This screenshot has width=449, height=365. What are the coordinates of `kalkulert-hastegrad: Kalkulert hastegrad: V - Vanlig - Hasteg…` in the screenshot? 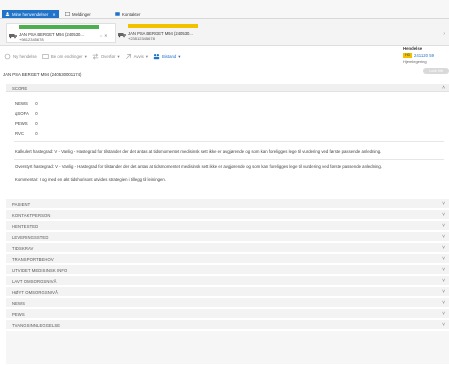 It's located at (198, 151).